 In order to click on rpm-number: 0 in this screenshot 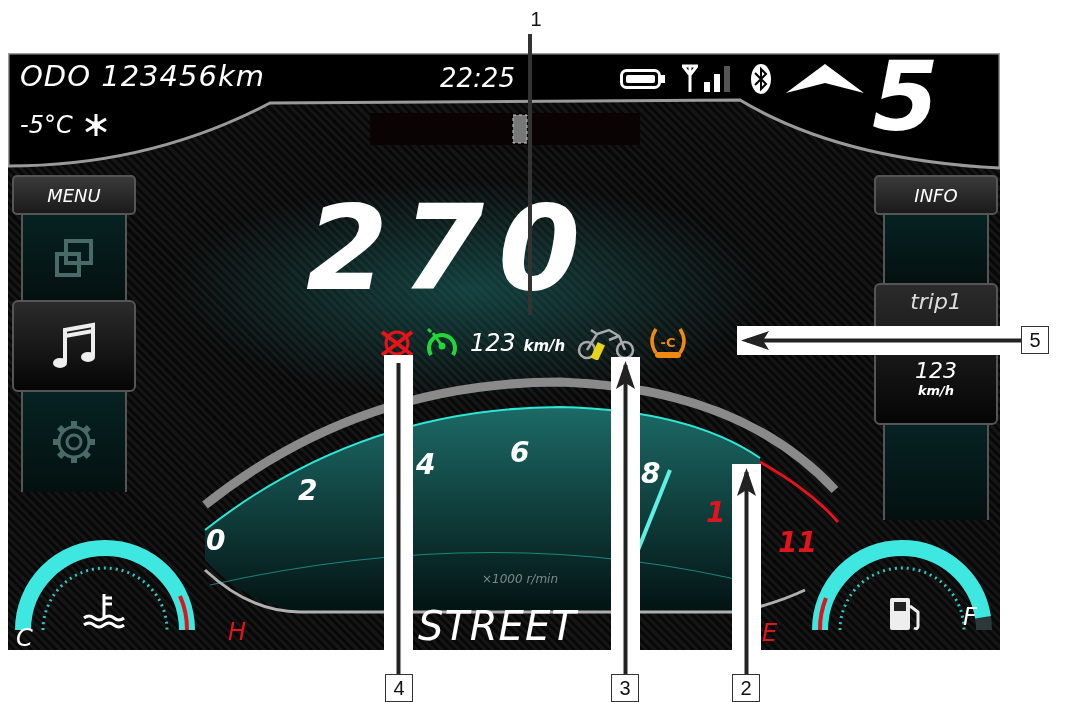, I will do `click(216, 540)`.